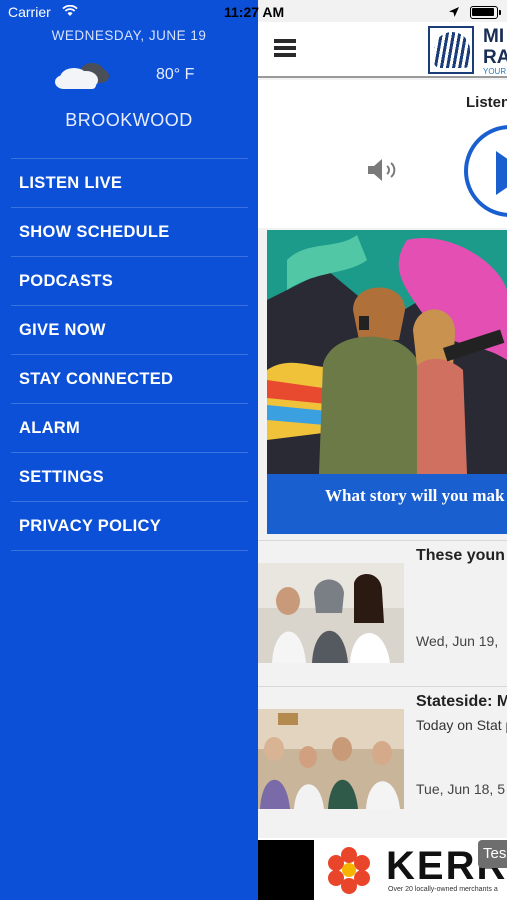  I want to click on logo-tagline: YOUR, so click(495, 71).